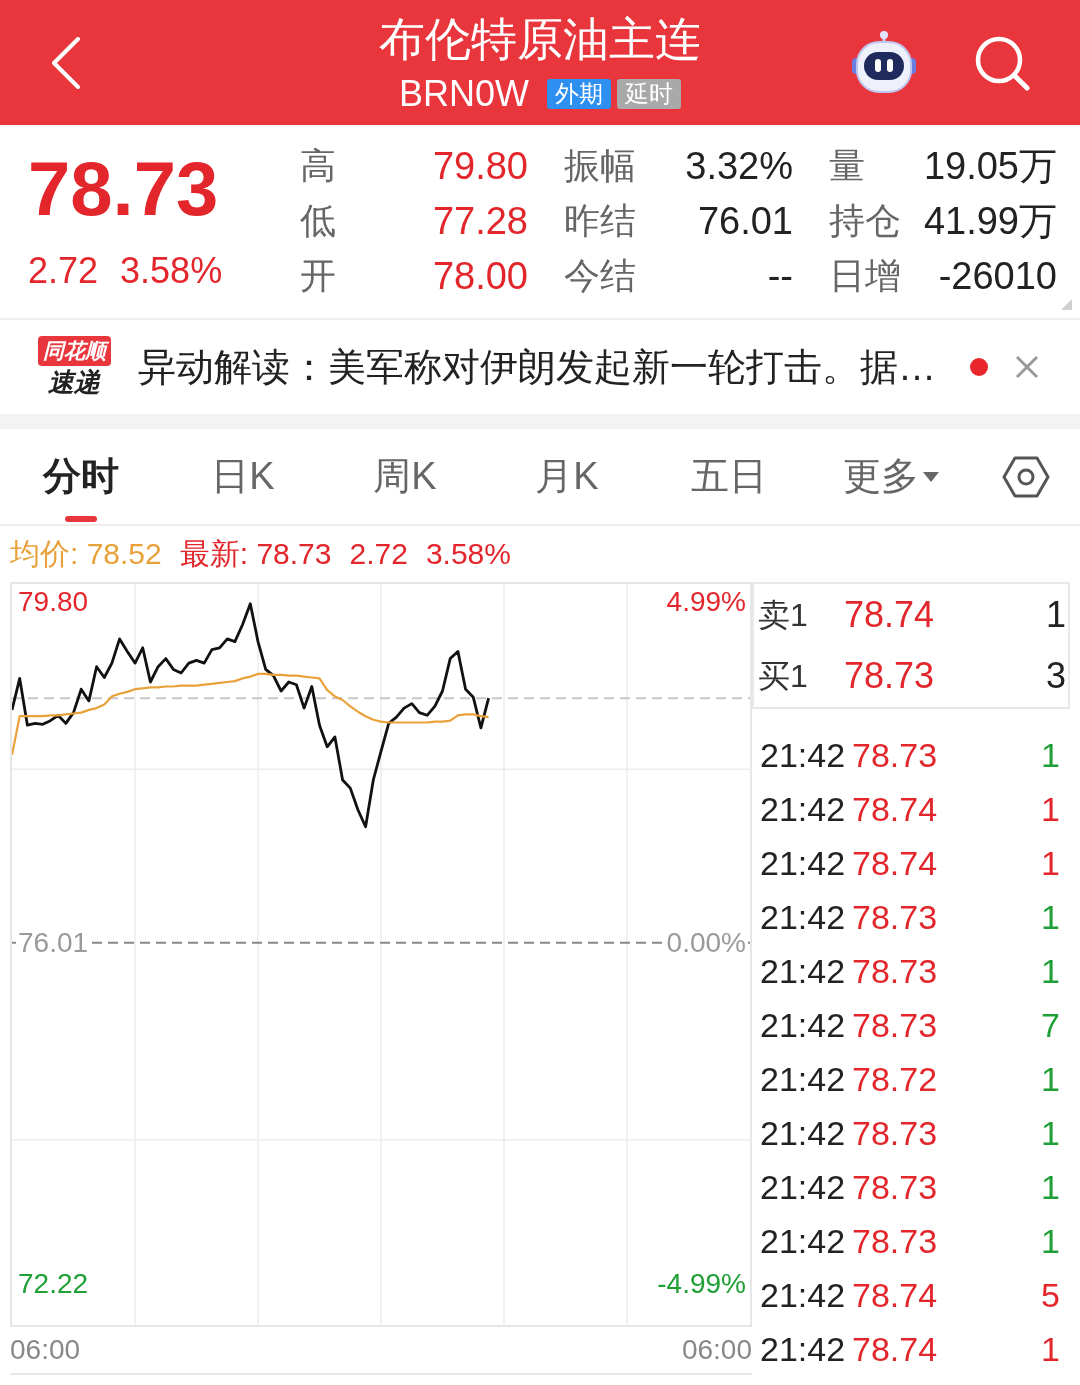  I want to click on order-level-label: 卖1, so click(783, 615).